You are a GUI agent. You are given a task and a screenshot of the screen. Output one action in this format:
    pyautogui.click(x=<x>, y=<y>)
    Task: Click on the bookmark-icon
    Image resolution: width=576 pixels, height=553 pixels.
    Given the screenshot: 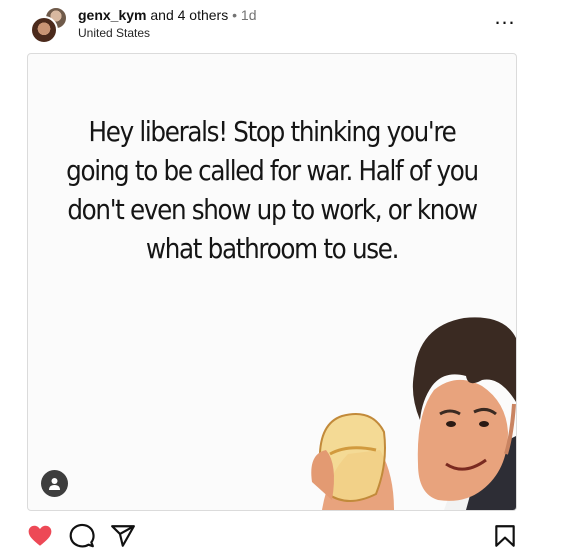 What is the action you would take?
    pyautogui.click(x=505, y=536)
    